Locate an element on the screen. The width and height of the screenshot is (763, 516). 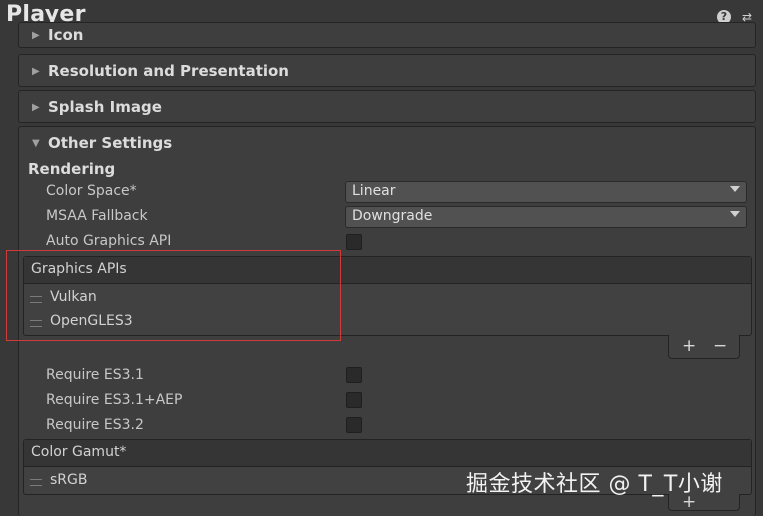
remove-button: − is located at coordinates (720, 346).